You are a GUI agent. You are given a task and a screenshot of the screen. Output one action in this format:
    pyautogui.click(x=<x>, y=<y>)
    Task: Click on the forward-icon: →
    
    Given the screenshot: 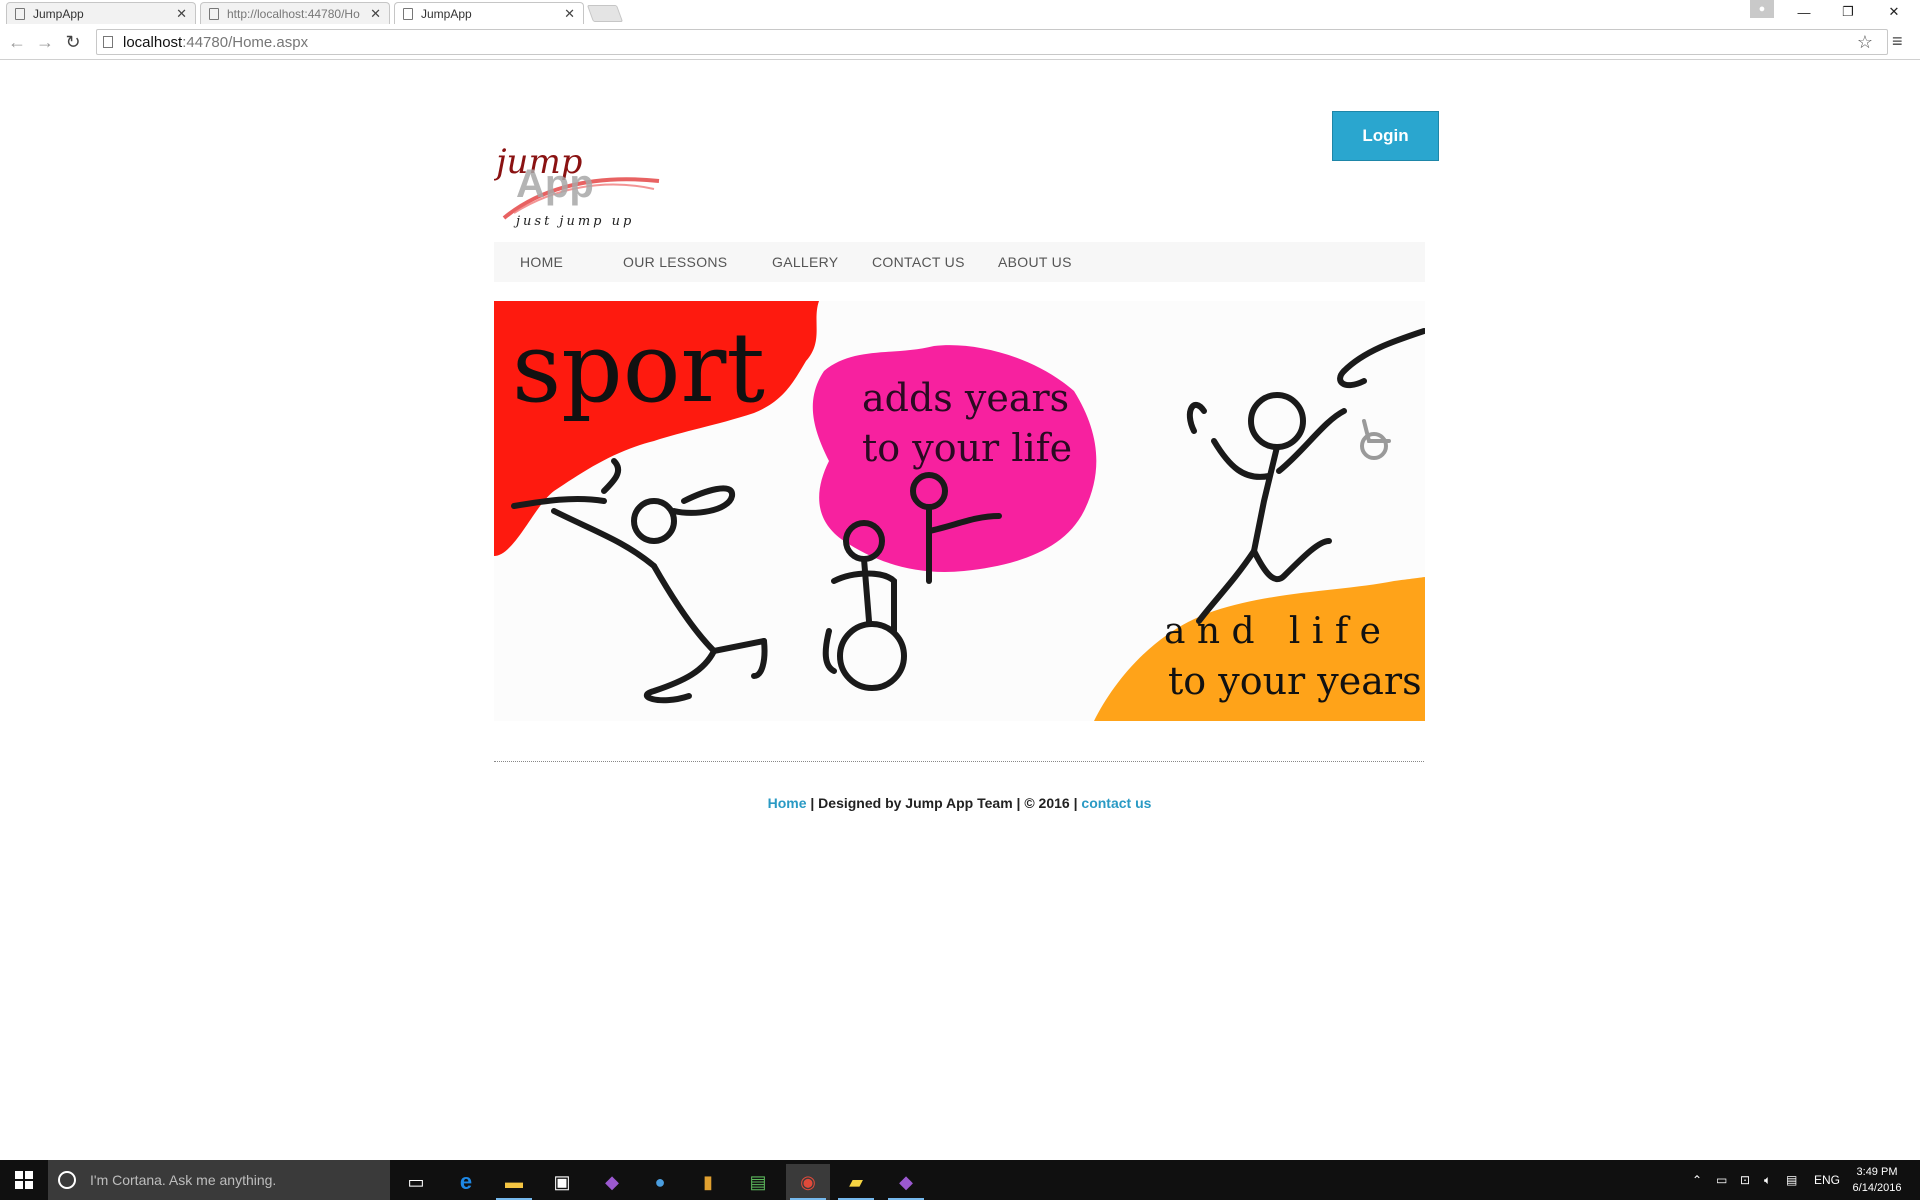 What is the action you would take?
    pyautogui.click(x=45, y=42)
    